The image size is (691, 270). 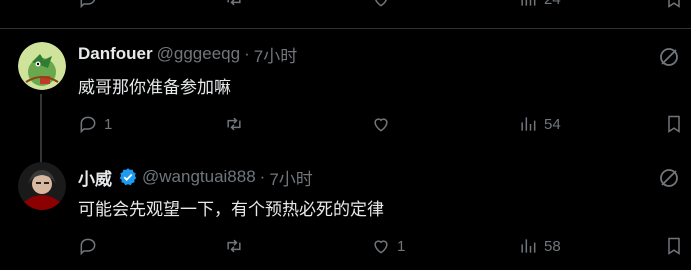 I want to click on reply-button: 1, so click(x=95, y=124).